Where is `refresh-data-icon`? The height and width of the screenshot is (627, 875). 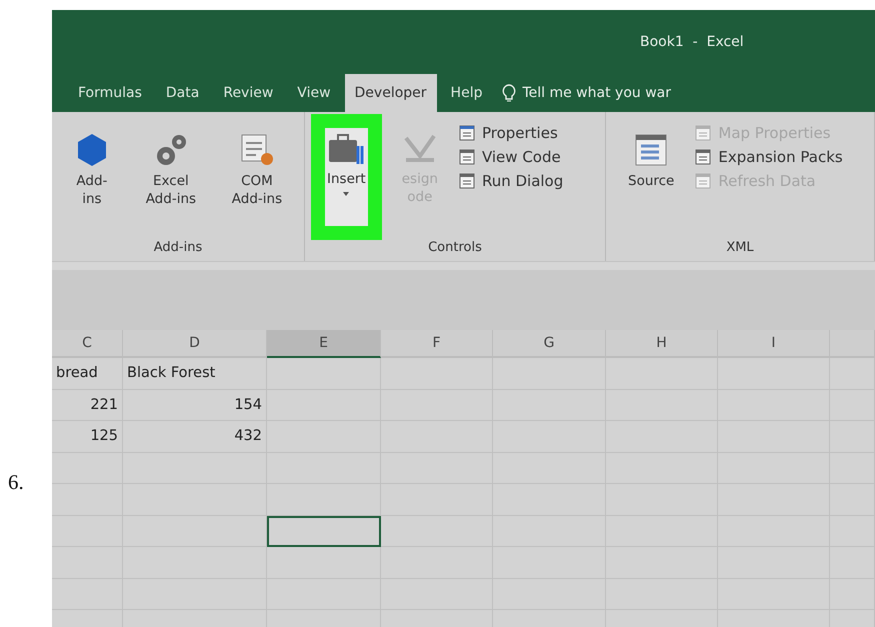 refresh-data-icon is located at coordinates (703, 181).